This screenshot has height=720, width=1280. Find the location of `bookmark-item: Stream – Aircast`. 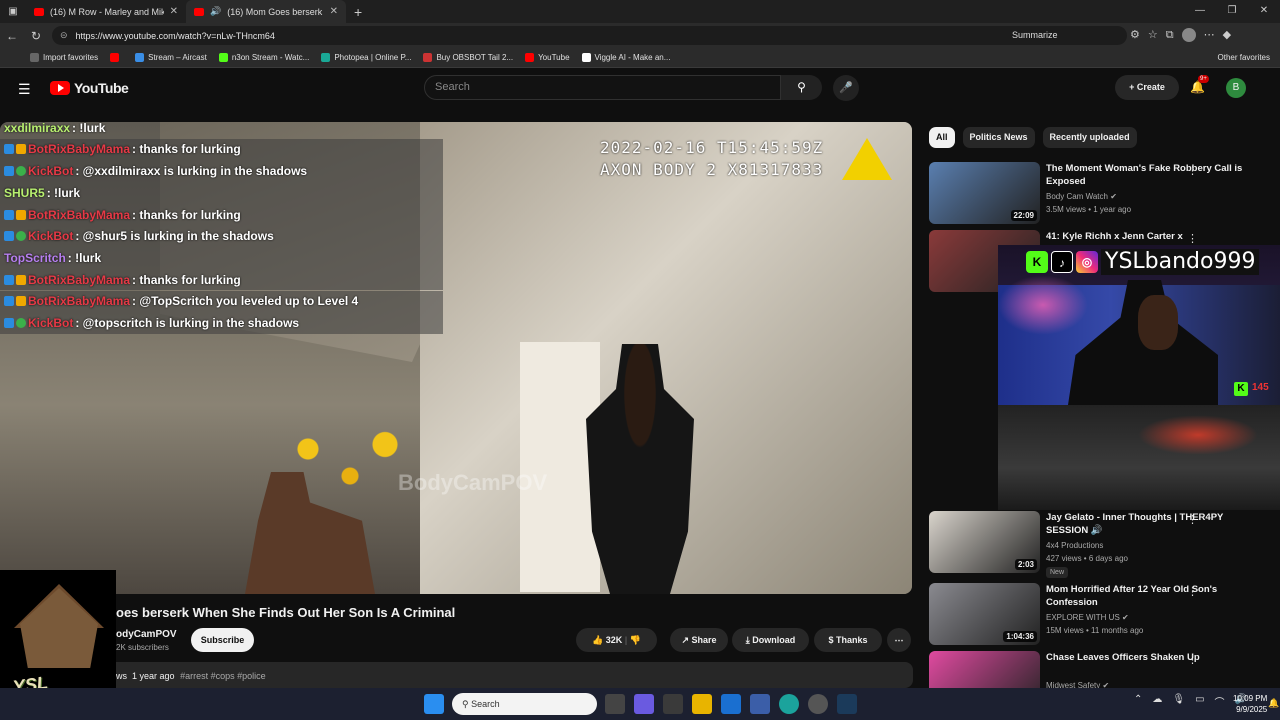

bookmark-item: Stream – Aircast is located at coordinates (171, 57).